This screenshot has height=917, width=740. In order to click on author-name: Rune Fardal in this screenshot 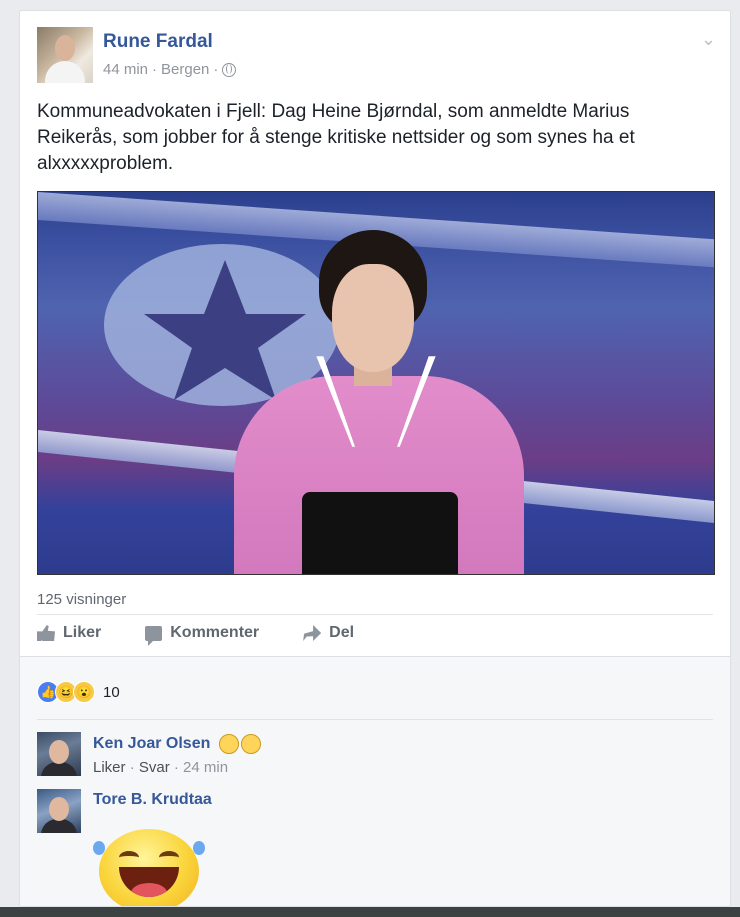, I will do `click(158, 42)`.